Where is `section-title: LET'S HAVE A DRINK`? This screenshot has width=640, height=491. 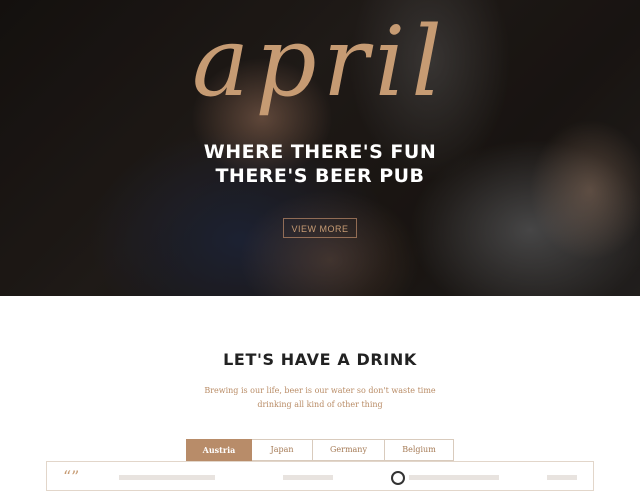
section-title: LET'S HAVE A DRINK is located at coordinates (320, 359).